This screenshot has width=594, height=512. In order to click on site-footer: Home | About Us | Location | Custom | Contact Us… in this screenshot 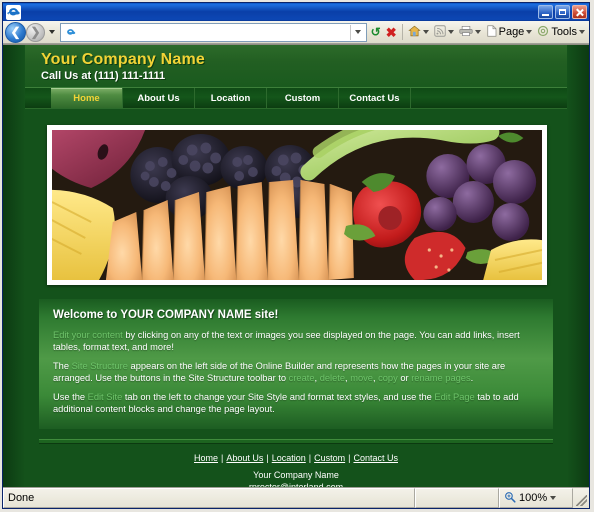, I will do `click(296, 463)`.